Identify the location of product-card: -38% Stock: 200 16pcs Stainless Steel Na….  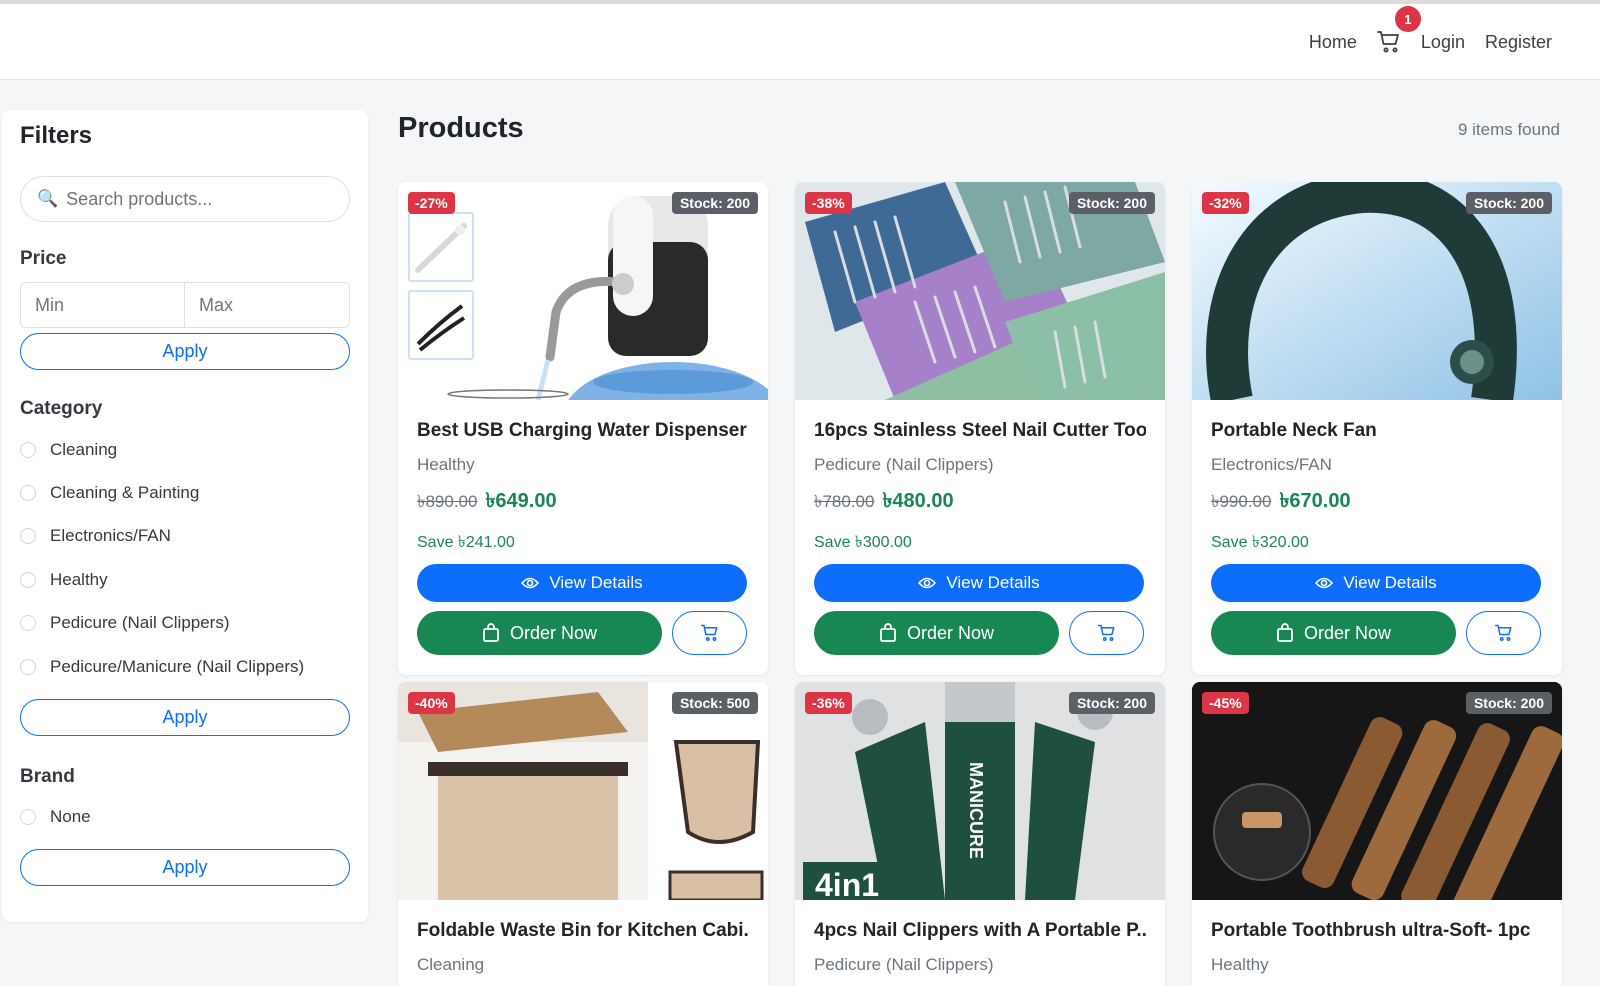
(980, 428).